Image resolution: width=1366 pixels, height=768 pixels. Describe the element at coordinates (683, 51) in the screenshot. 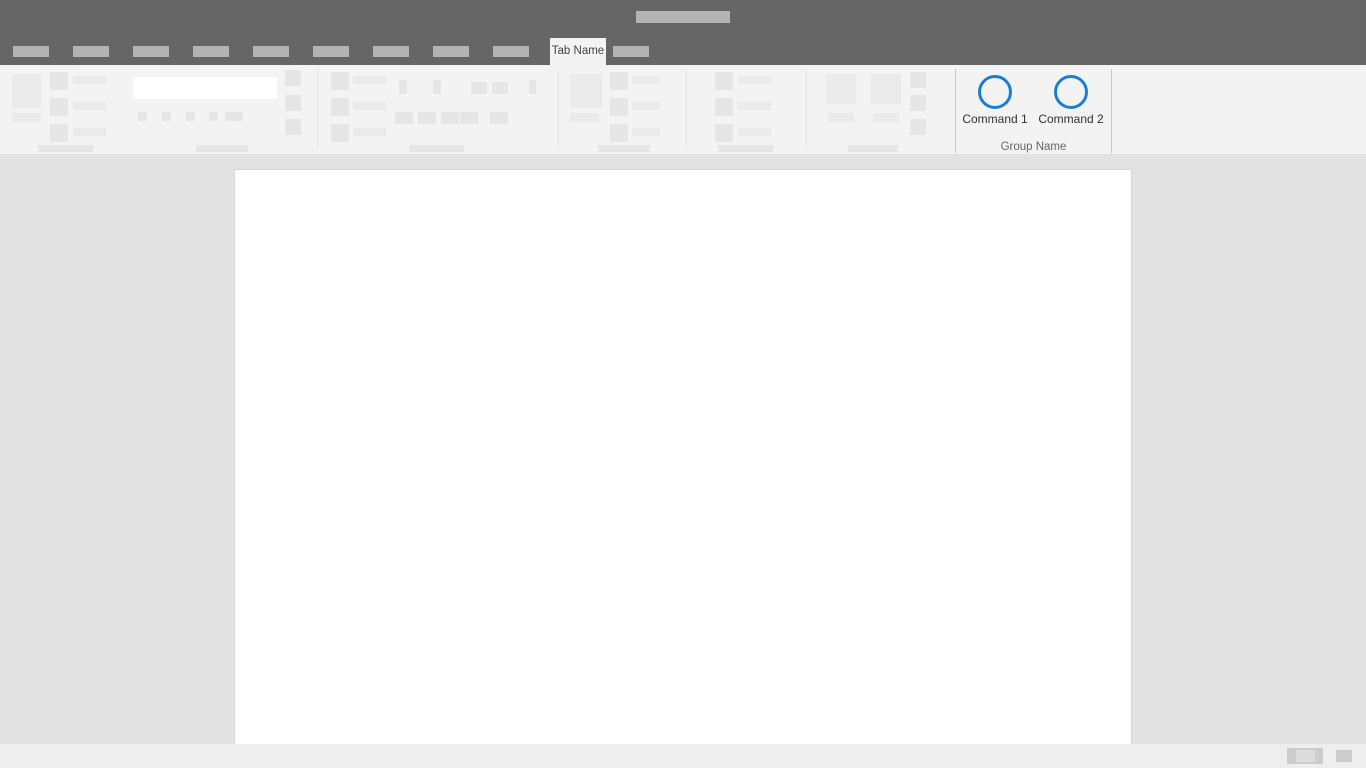

I see `ribbon-tab-strip` at that location.